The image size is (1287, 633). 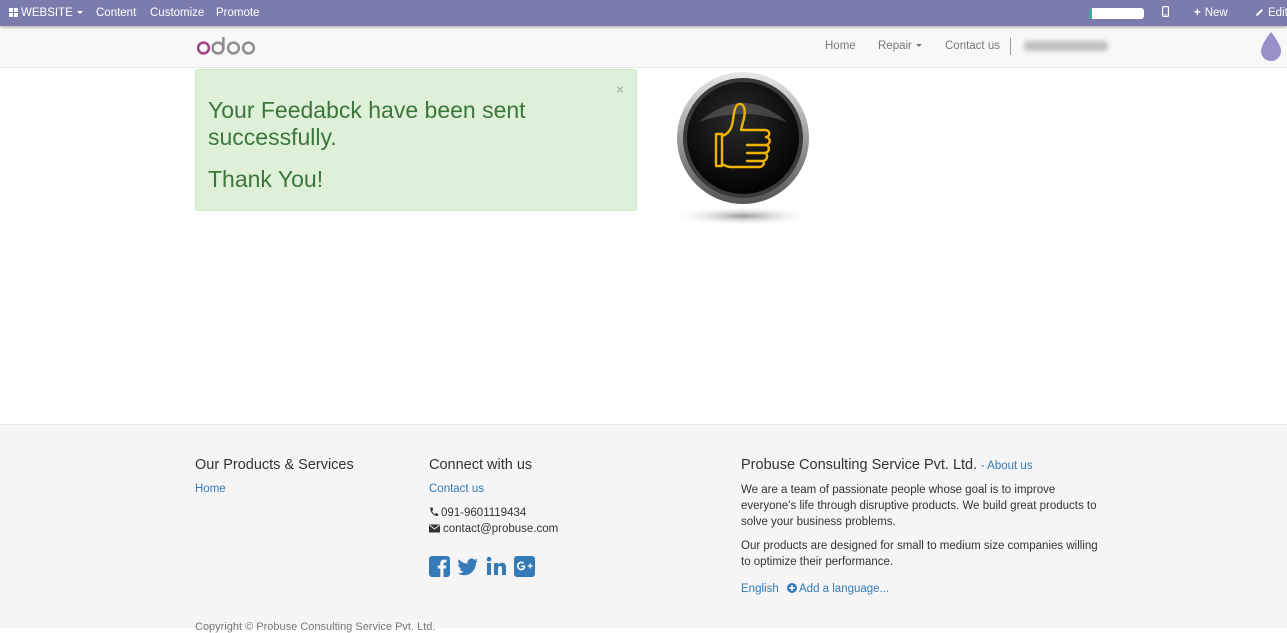 I want to click on connect-heading: Connect with us, so click(x=481, y=465).